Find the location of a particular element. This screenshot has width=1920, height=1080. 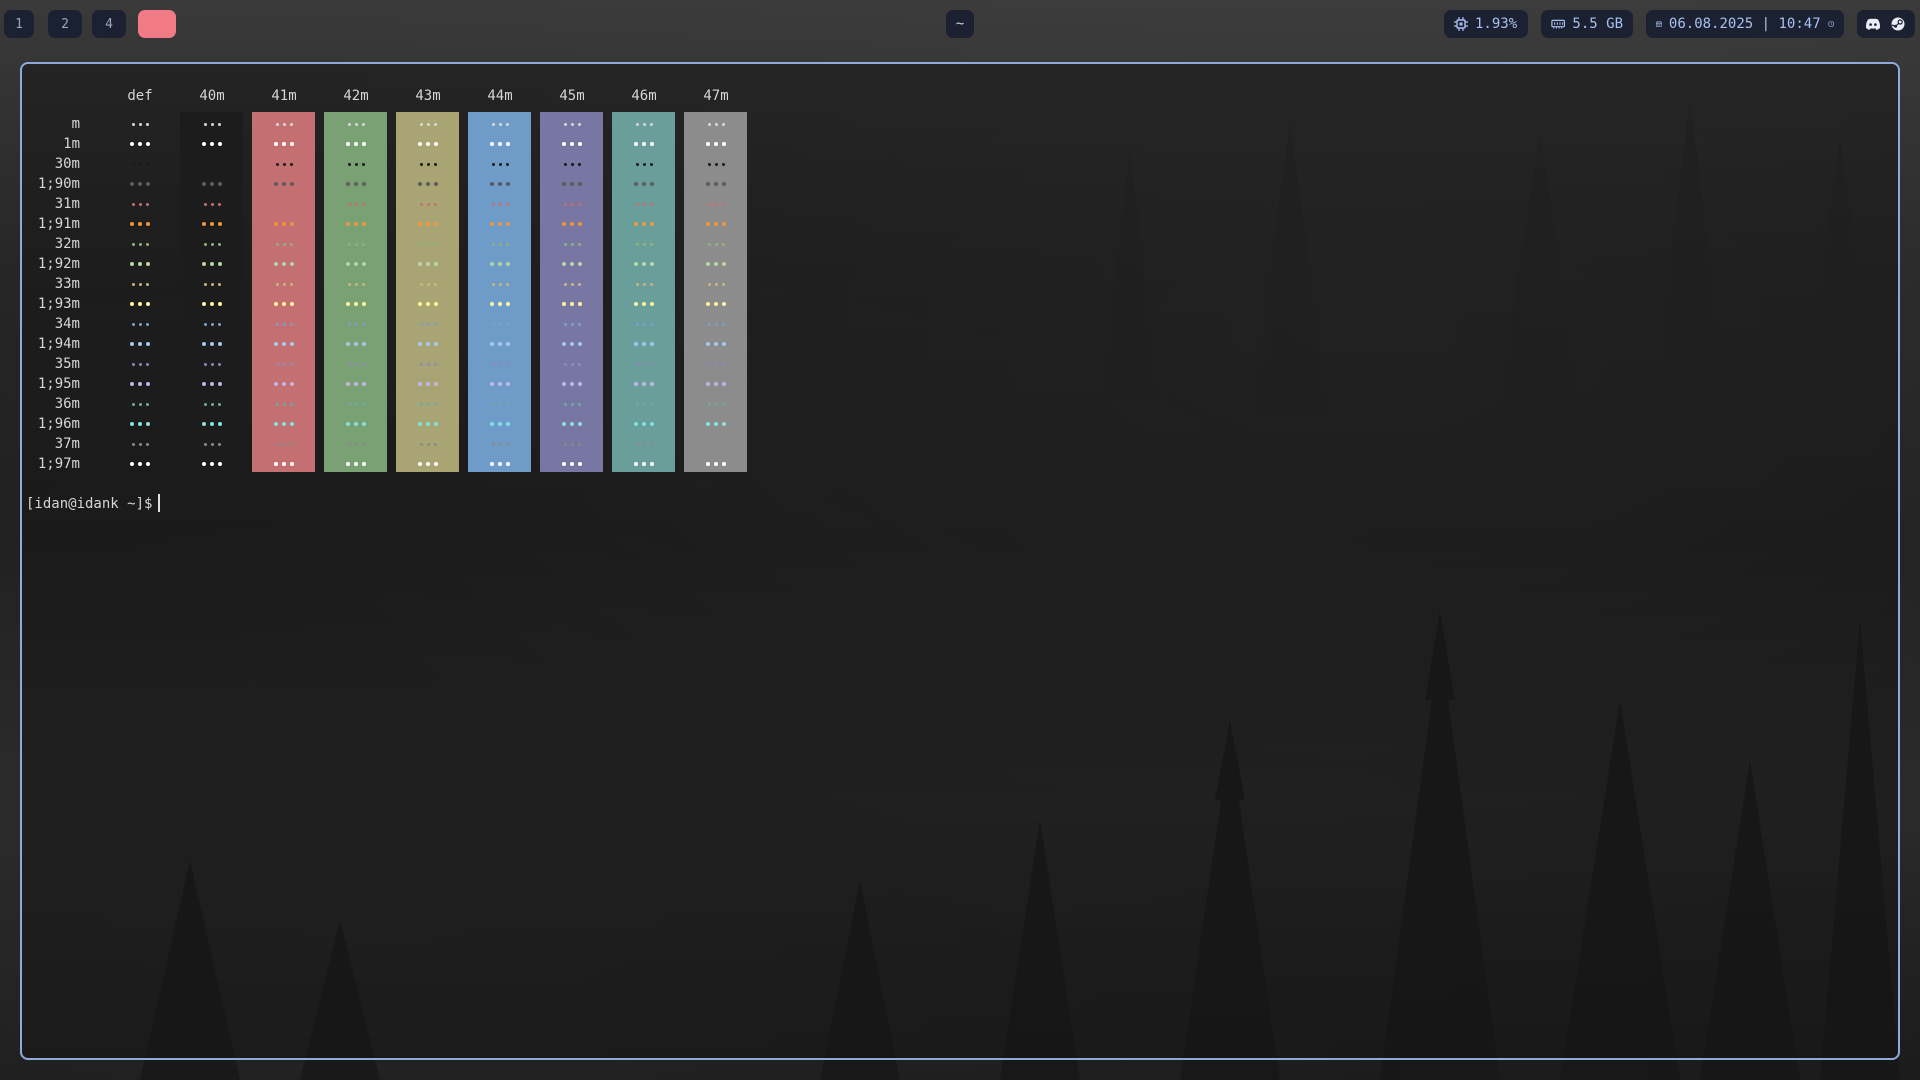

workspace-active-button is located at coordinates (157, 24).